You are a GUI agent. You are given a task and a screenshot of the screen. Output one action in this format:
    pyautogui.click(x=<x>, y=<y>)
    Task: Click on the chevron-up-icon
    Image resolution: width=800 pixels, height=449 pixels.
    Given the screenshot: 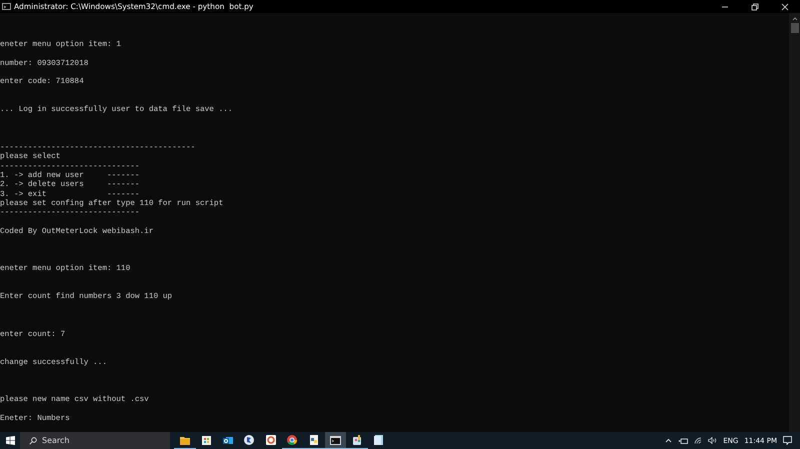 What is the action you would take?
    pyautogui.click(x=668, y=440)
    